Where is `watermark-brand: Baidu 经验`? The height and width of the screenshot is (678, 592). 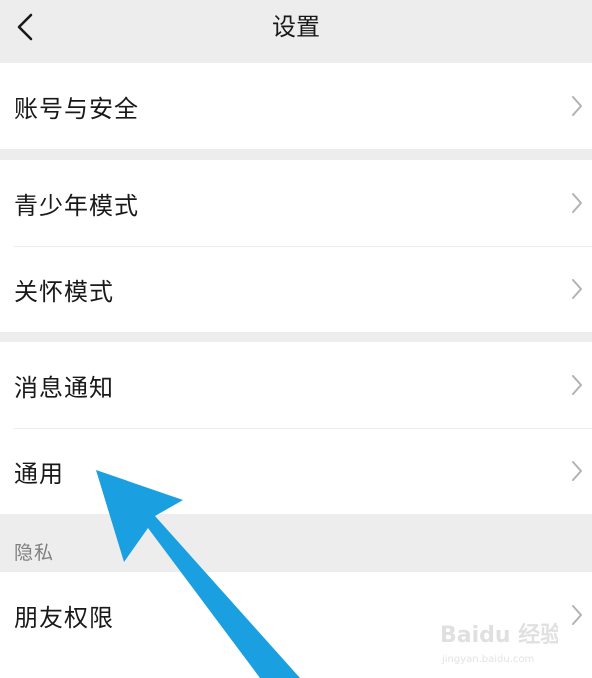
watermark-brand: Baidu 经验 is located at coordinates (499, 635).